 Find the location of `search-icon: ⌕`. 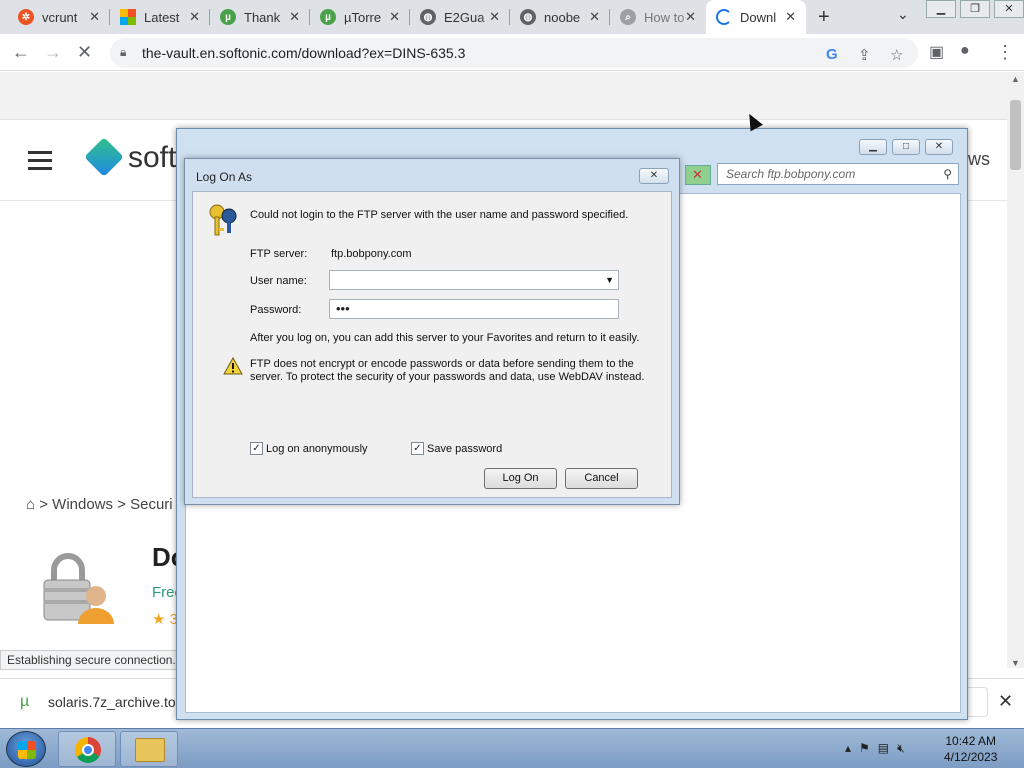

search-icon: ⌕ is located at coordinates (628, 17).